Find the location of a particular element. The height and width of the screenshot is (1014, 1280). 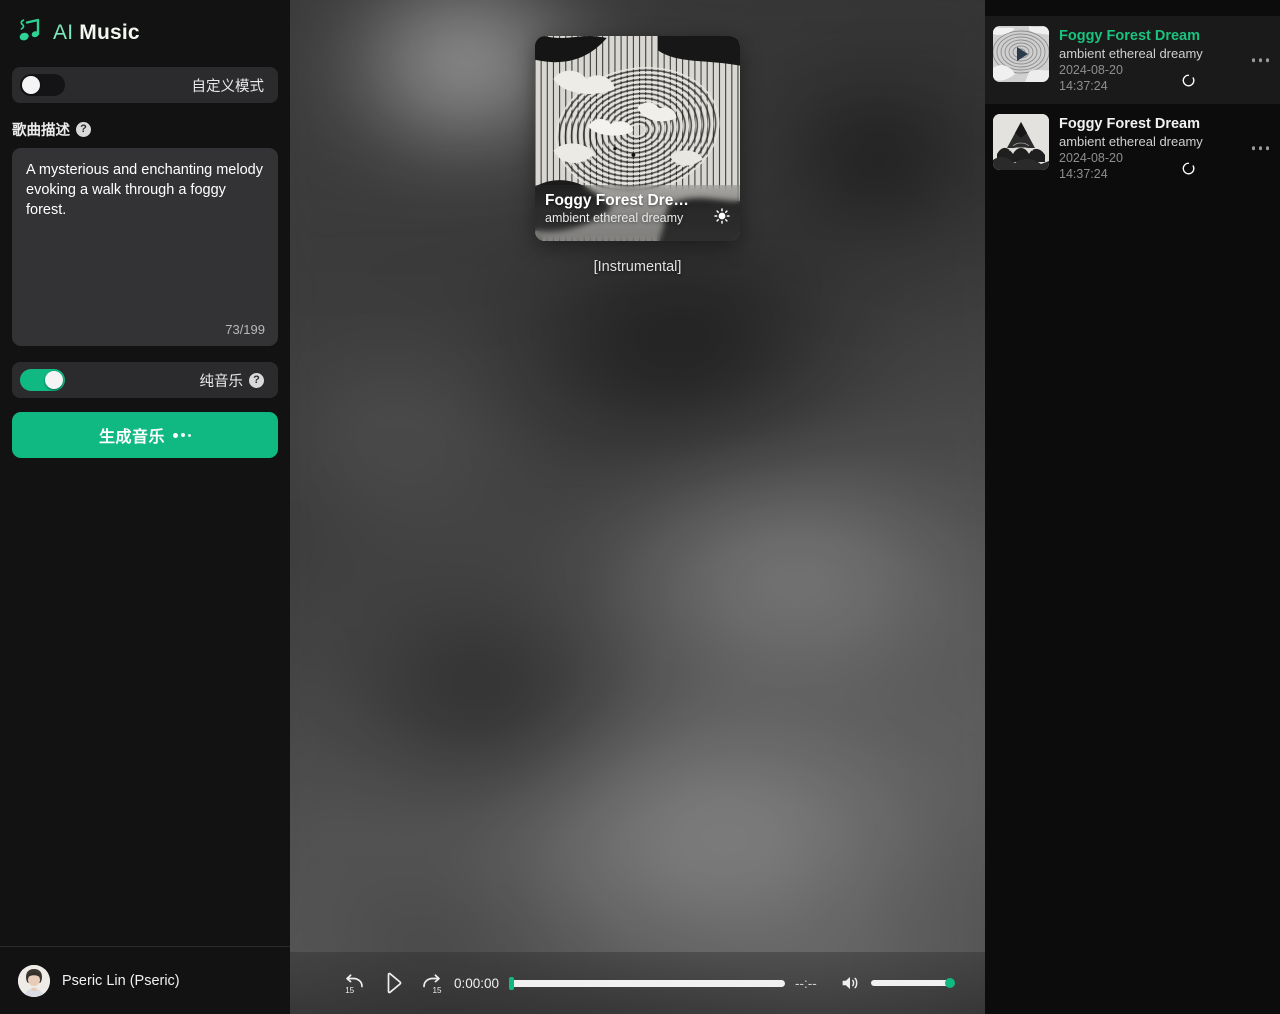

avatar is located at coordinates (34, 980).